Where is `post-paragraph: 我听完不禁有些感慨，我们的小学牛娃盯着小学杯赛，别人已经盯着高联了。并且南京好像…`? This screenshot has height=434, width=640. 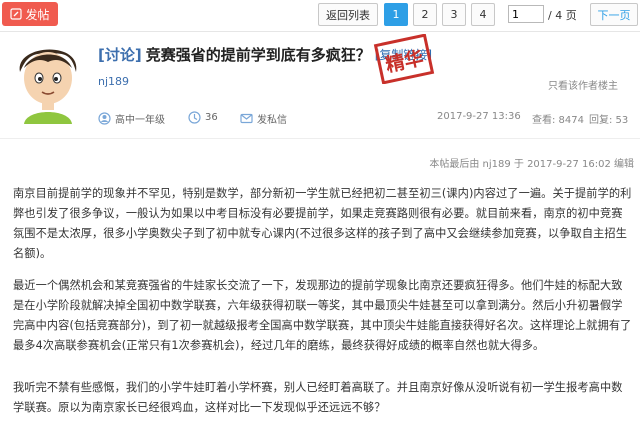
post-paragraph: 我听完不禁有些感慨，我们的小学牛娃盯着小学杯赛，别人已经盯着高联了。并且南京好像… is located at coordinates (318, 397).